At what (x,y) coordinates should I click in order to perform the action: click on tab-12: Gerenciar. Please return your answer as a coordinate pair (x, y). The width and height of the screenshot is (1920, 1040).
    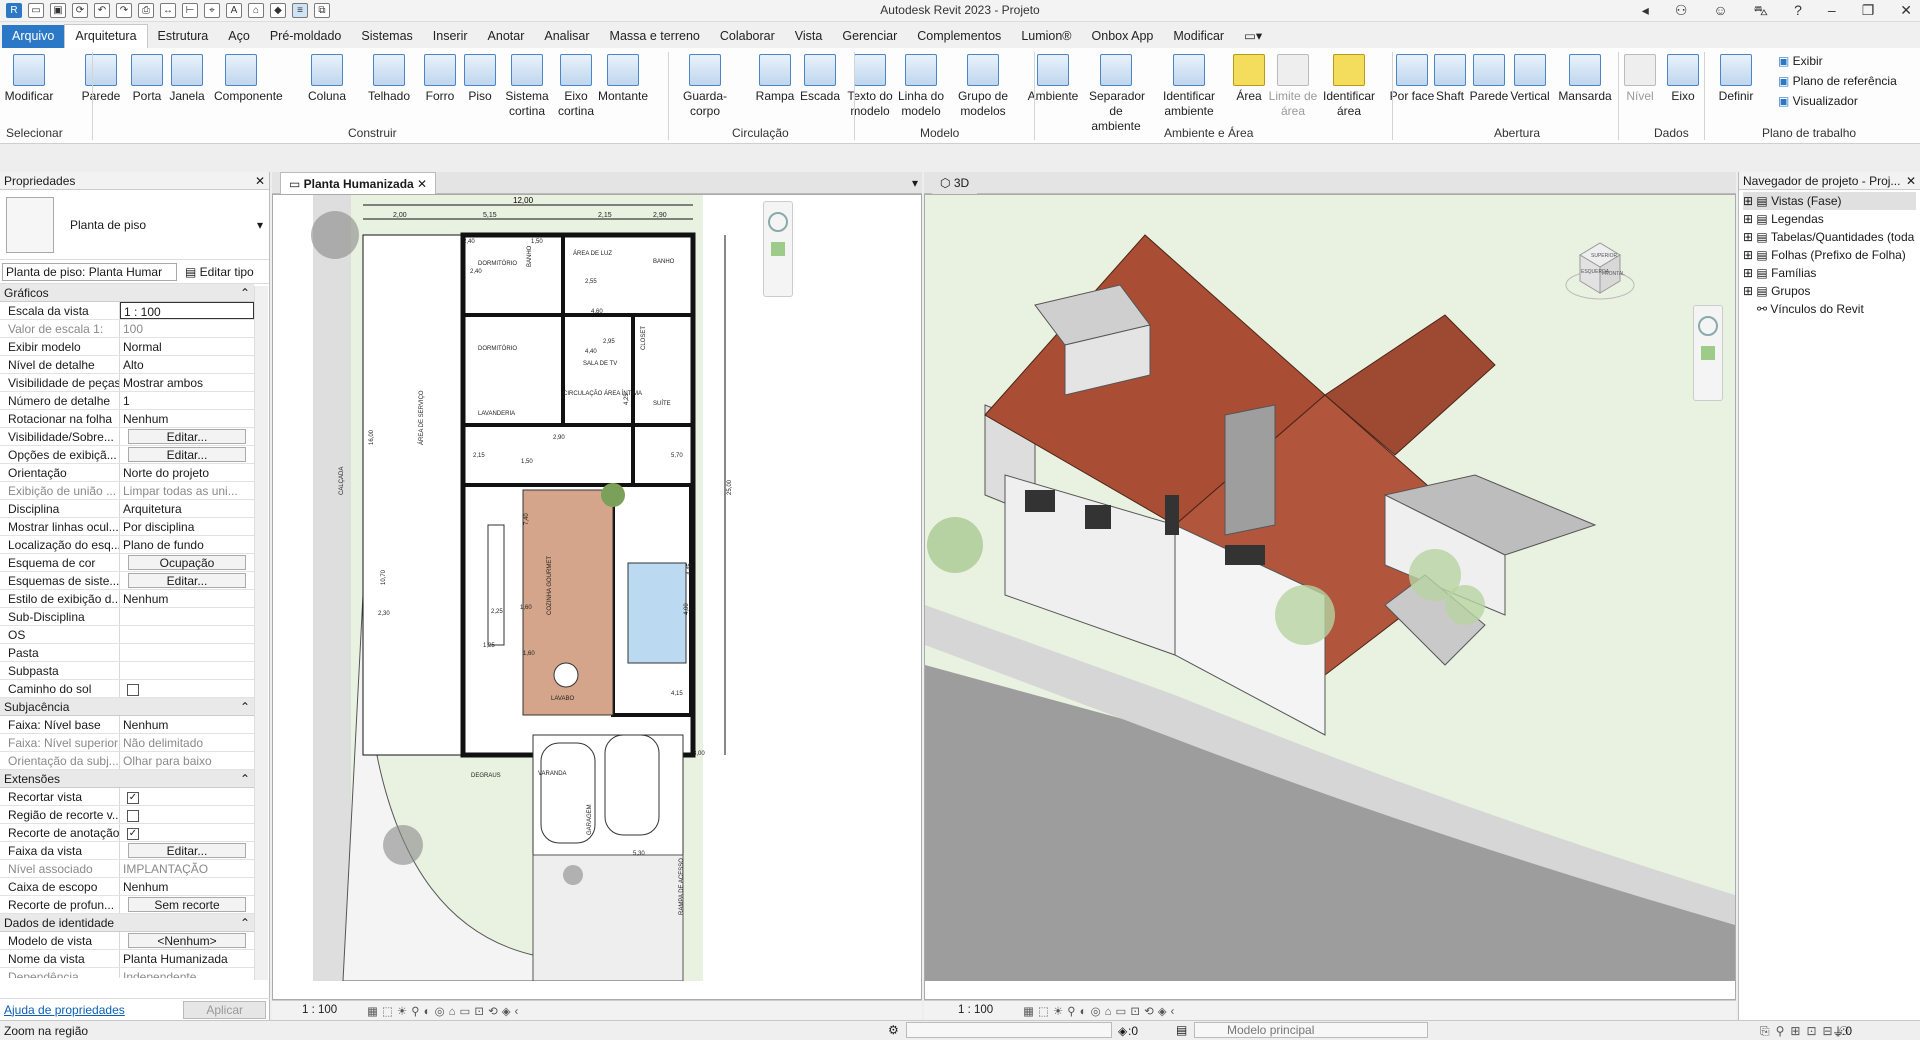
    Looking at the image, I should click on (869, 36).